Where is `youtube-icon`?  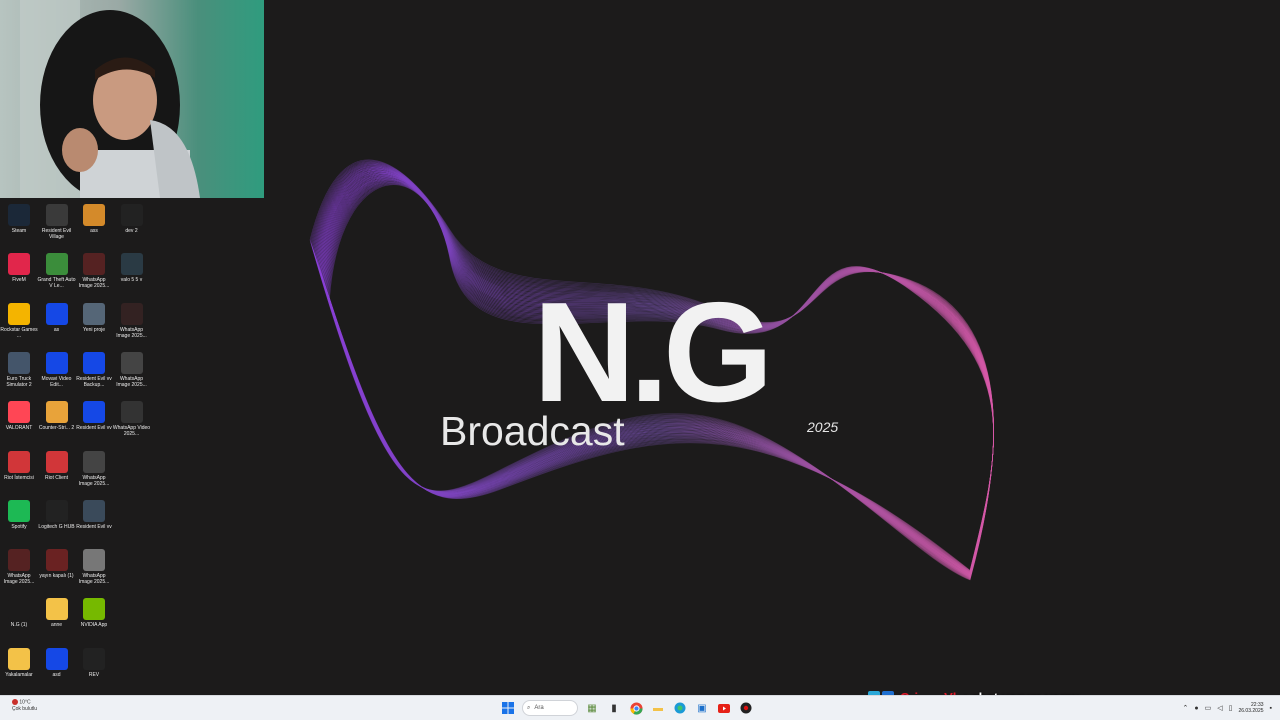
youtube-icon is located at coordinates (724, 708).